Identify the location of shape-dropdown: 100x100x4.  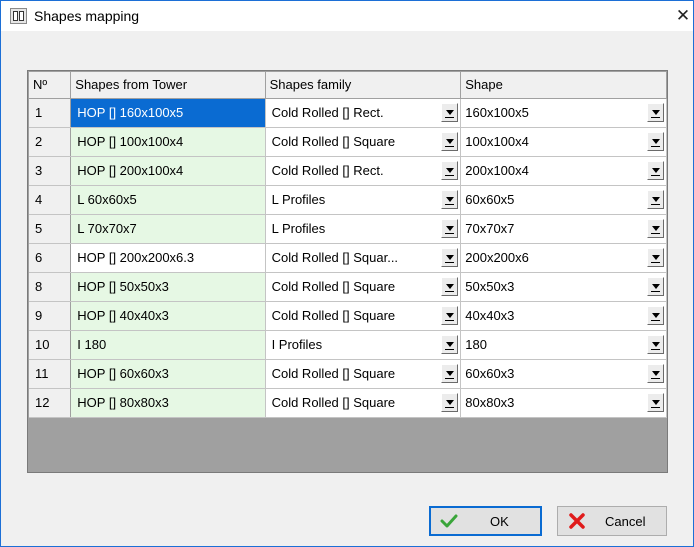
(563, 142).